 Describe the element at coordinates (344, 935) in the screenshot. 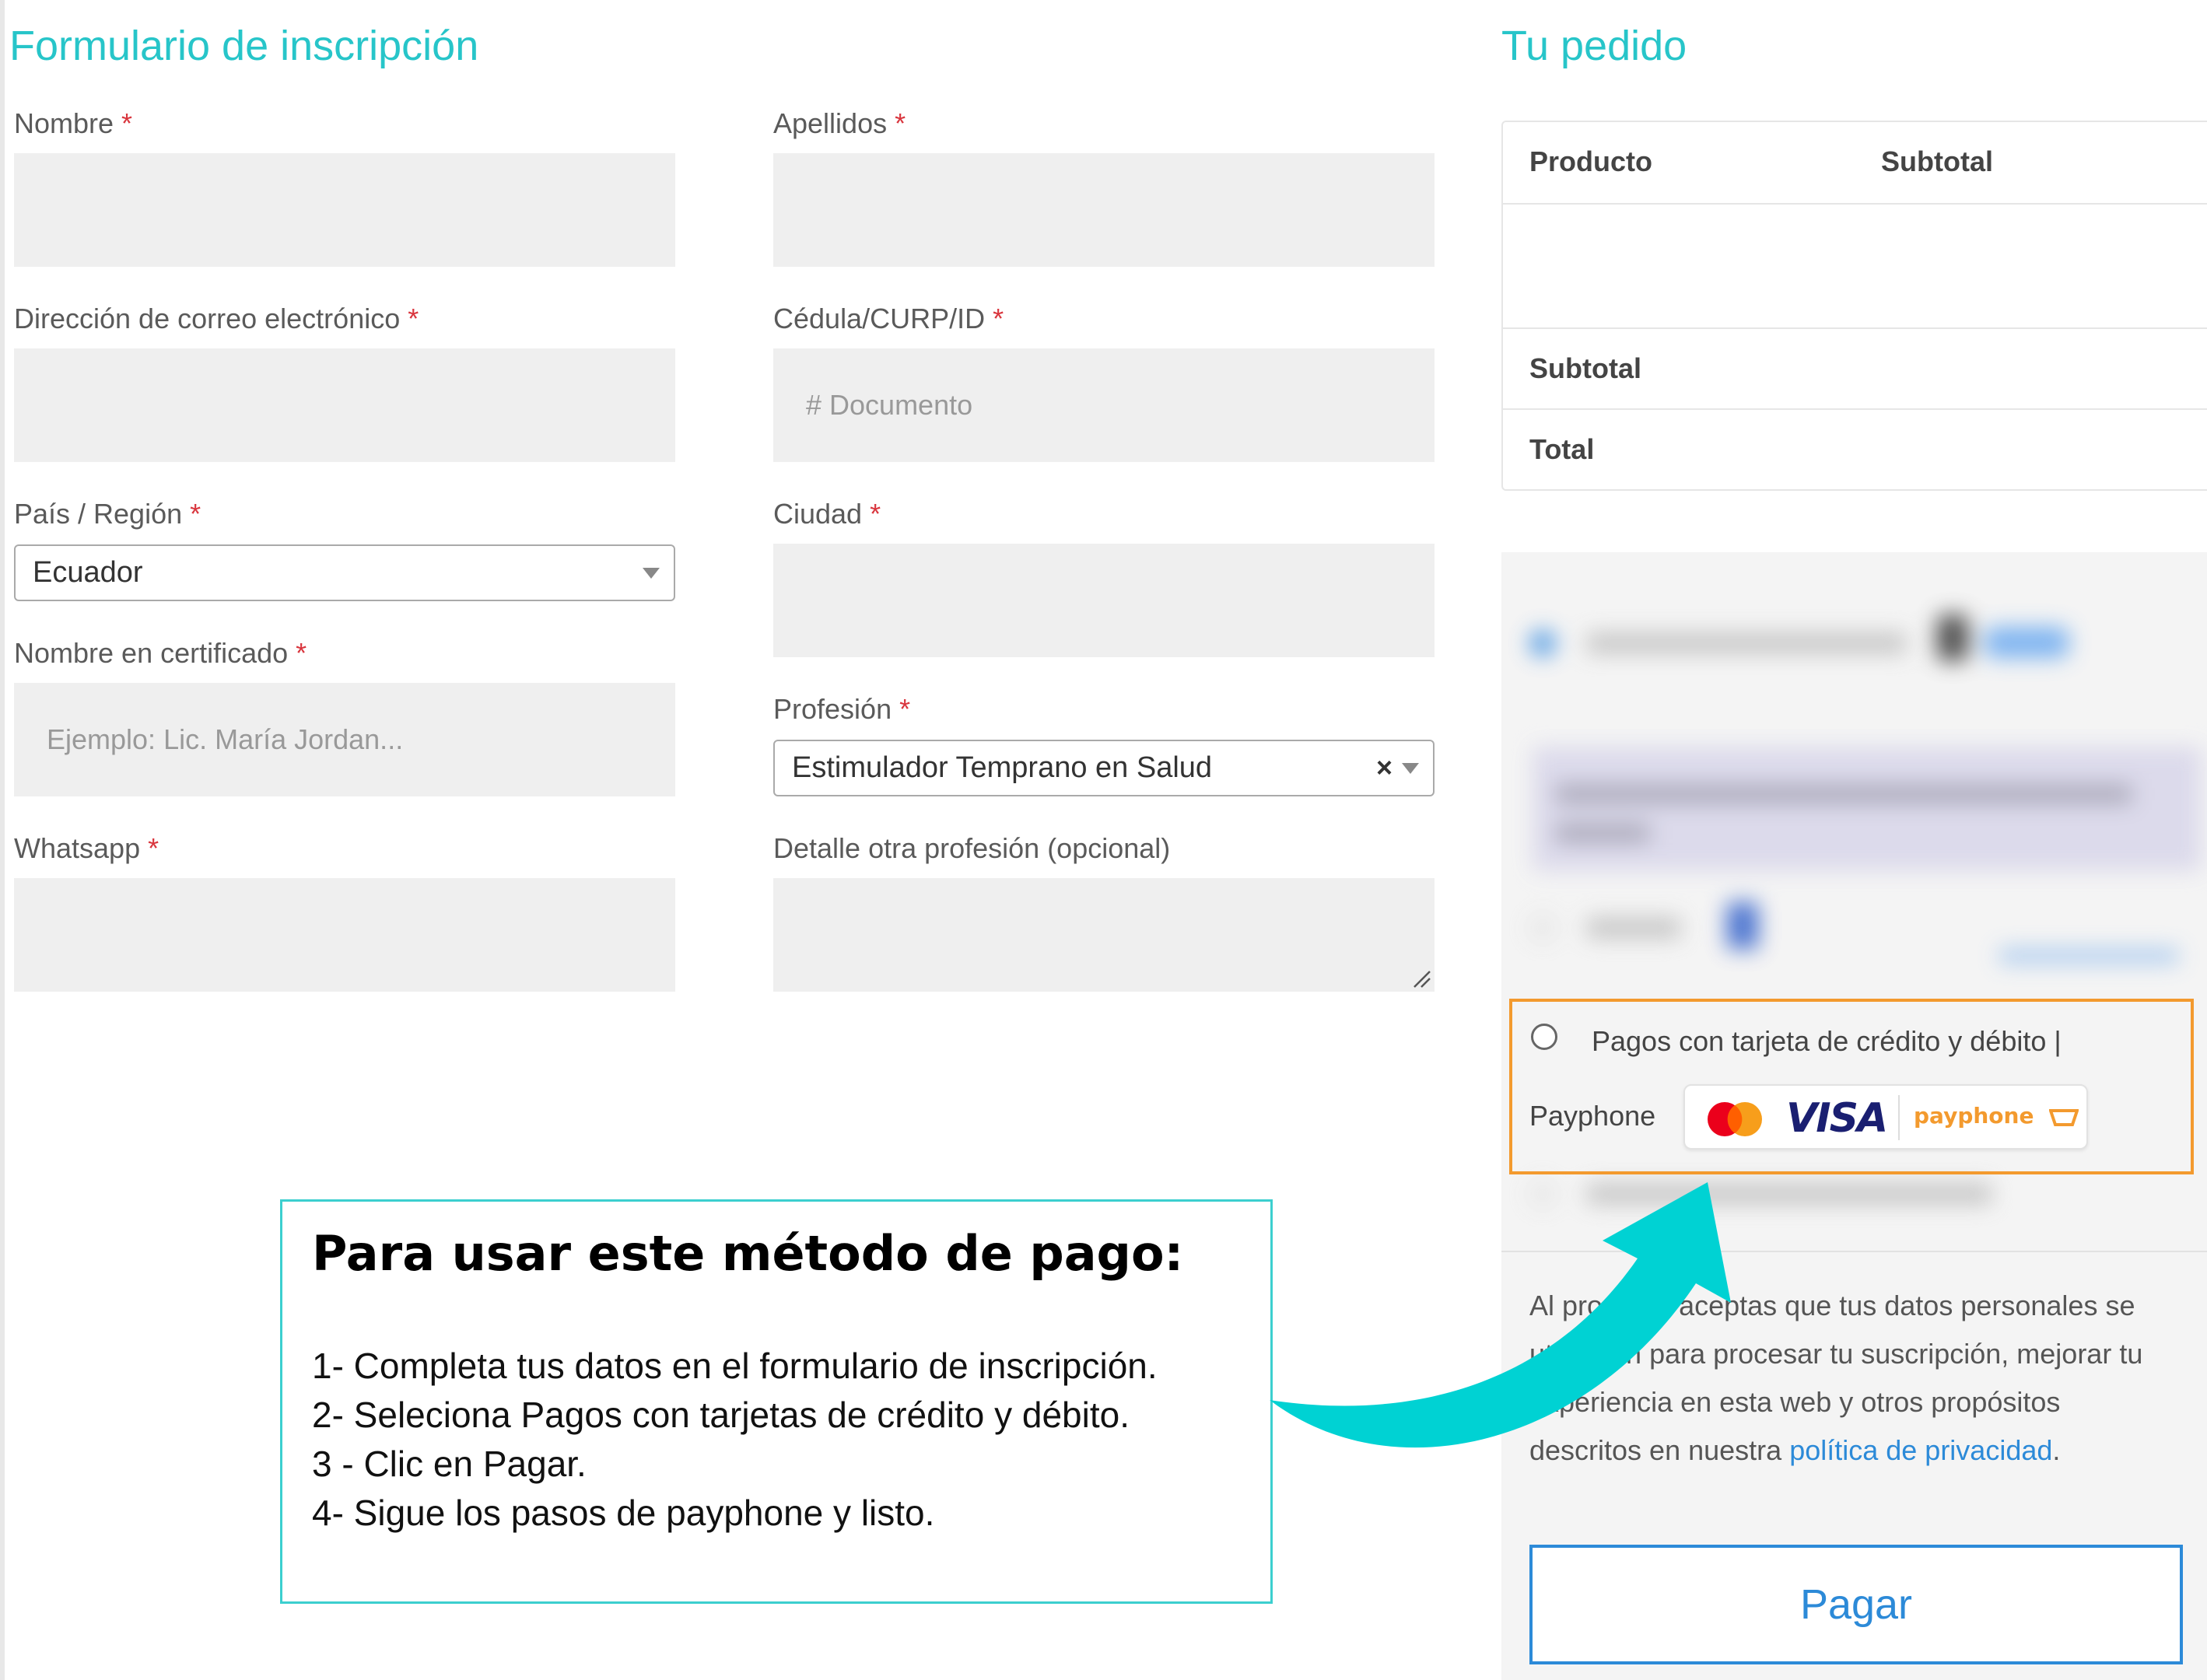

I see `whatsapp-input` at that location.